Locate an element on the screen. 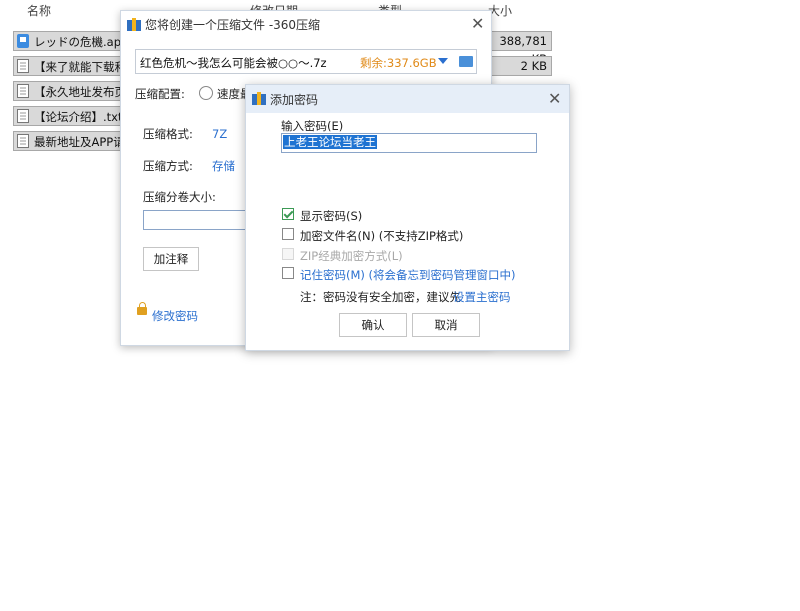  config-label: 压缩配置: is located at coordinates (160, 94).